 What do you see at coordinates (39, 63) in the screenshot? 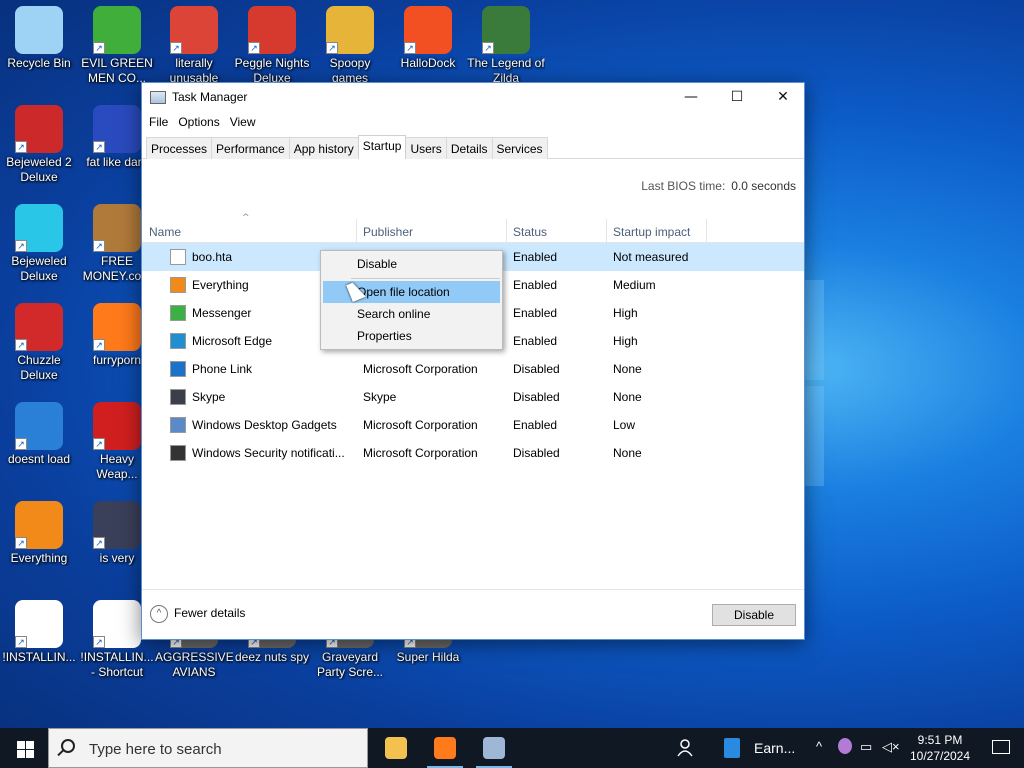
I see `desktop-icon-label: Recycle Bin` at bounding box center [39, 63].